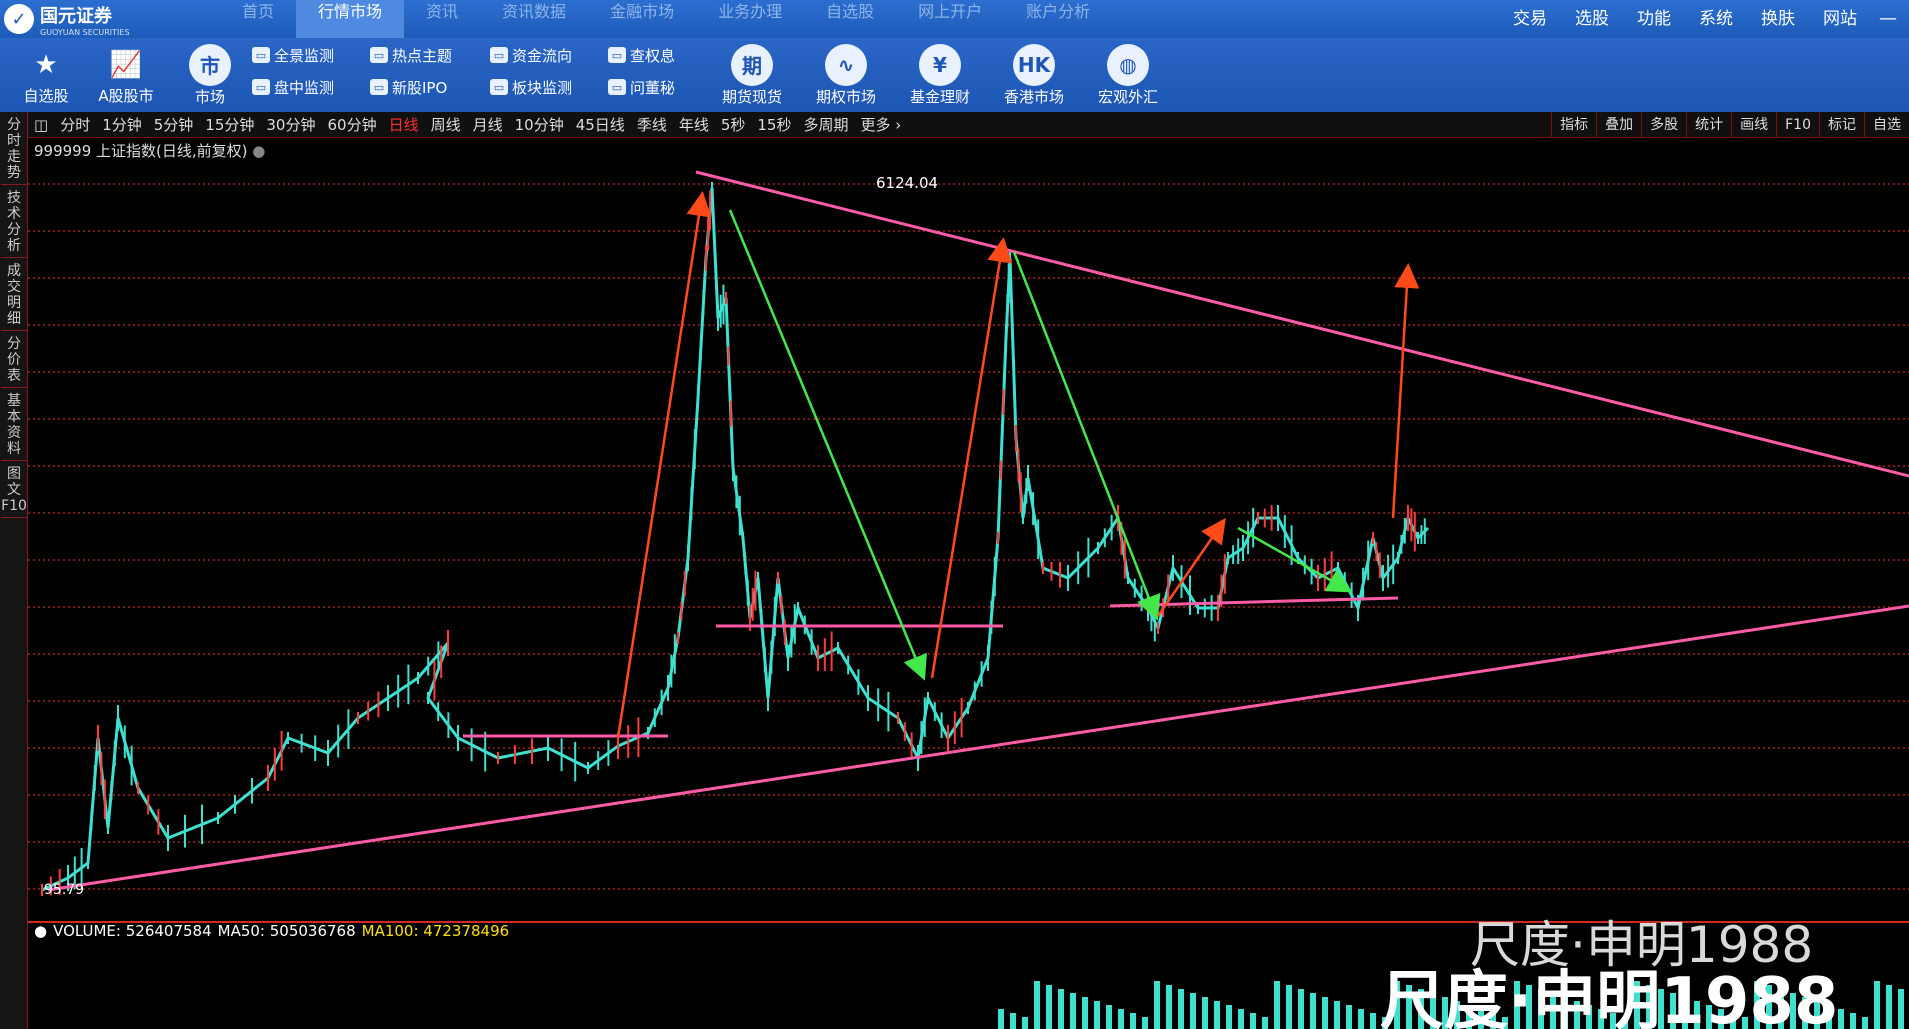 The height and width of the screenshot is (1029, 1909). Describe the element at coordinates (1573, 125) in the screenshot. I see `chart-tool-button: 指标` at that location.